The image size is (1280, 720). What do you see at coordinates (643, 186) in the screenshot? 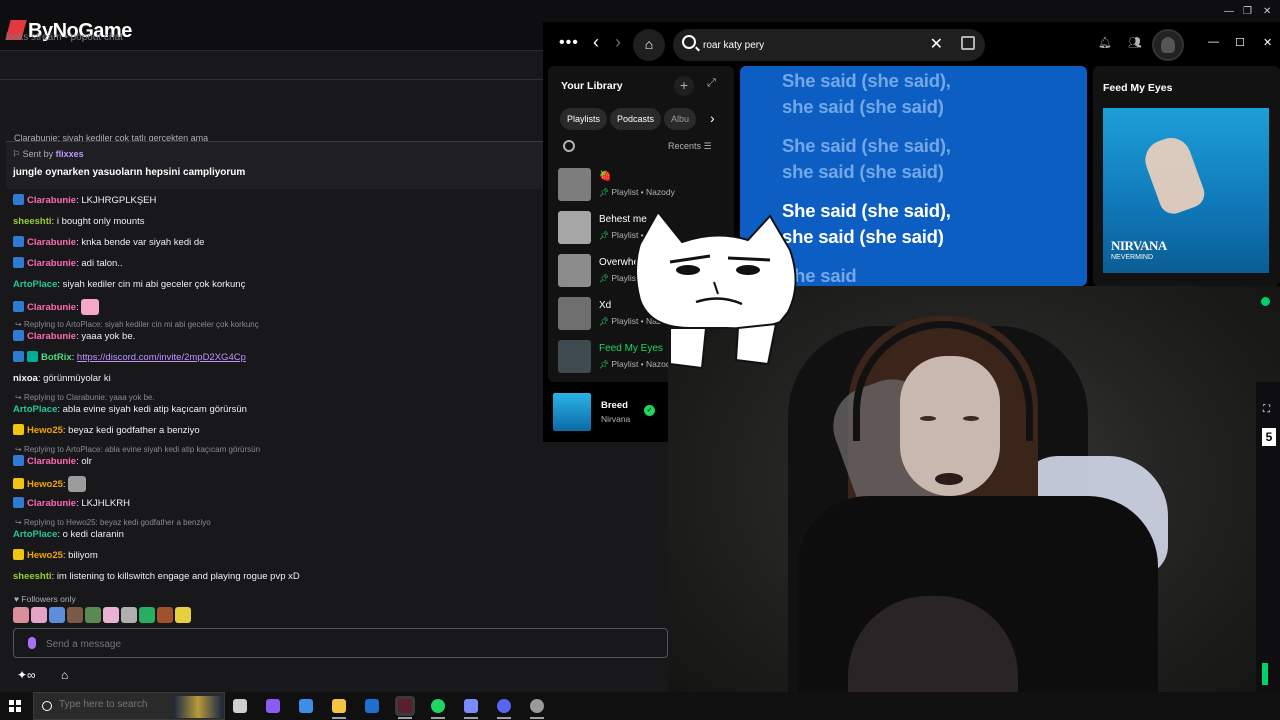
I see `playlist-item: 🍓 📌︎ Playlist • Nazody` at bounding box center [643, 186].